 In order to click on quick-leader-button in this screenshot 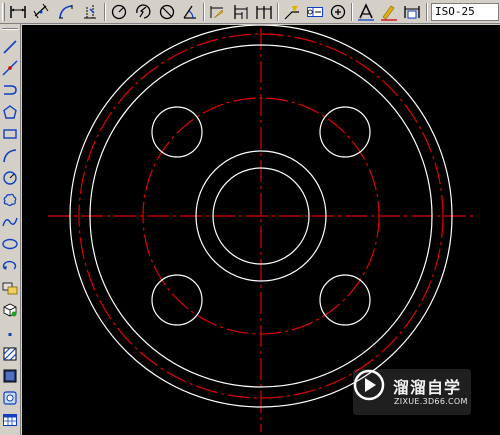, I will do `click(292, 12)`.